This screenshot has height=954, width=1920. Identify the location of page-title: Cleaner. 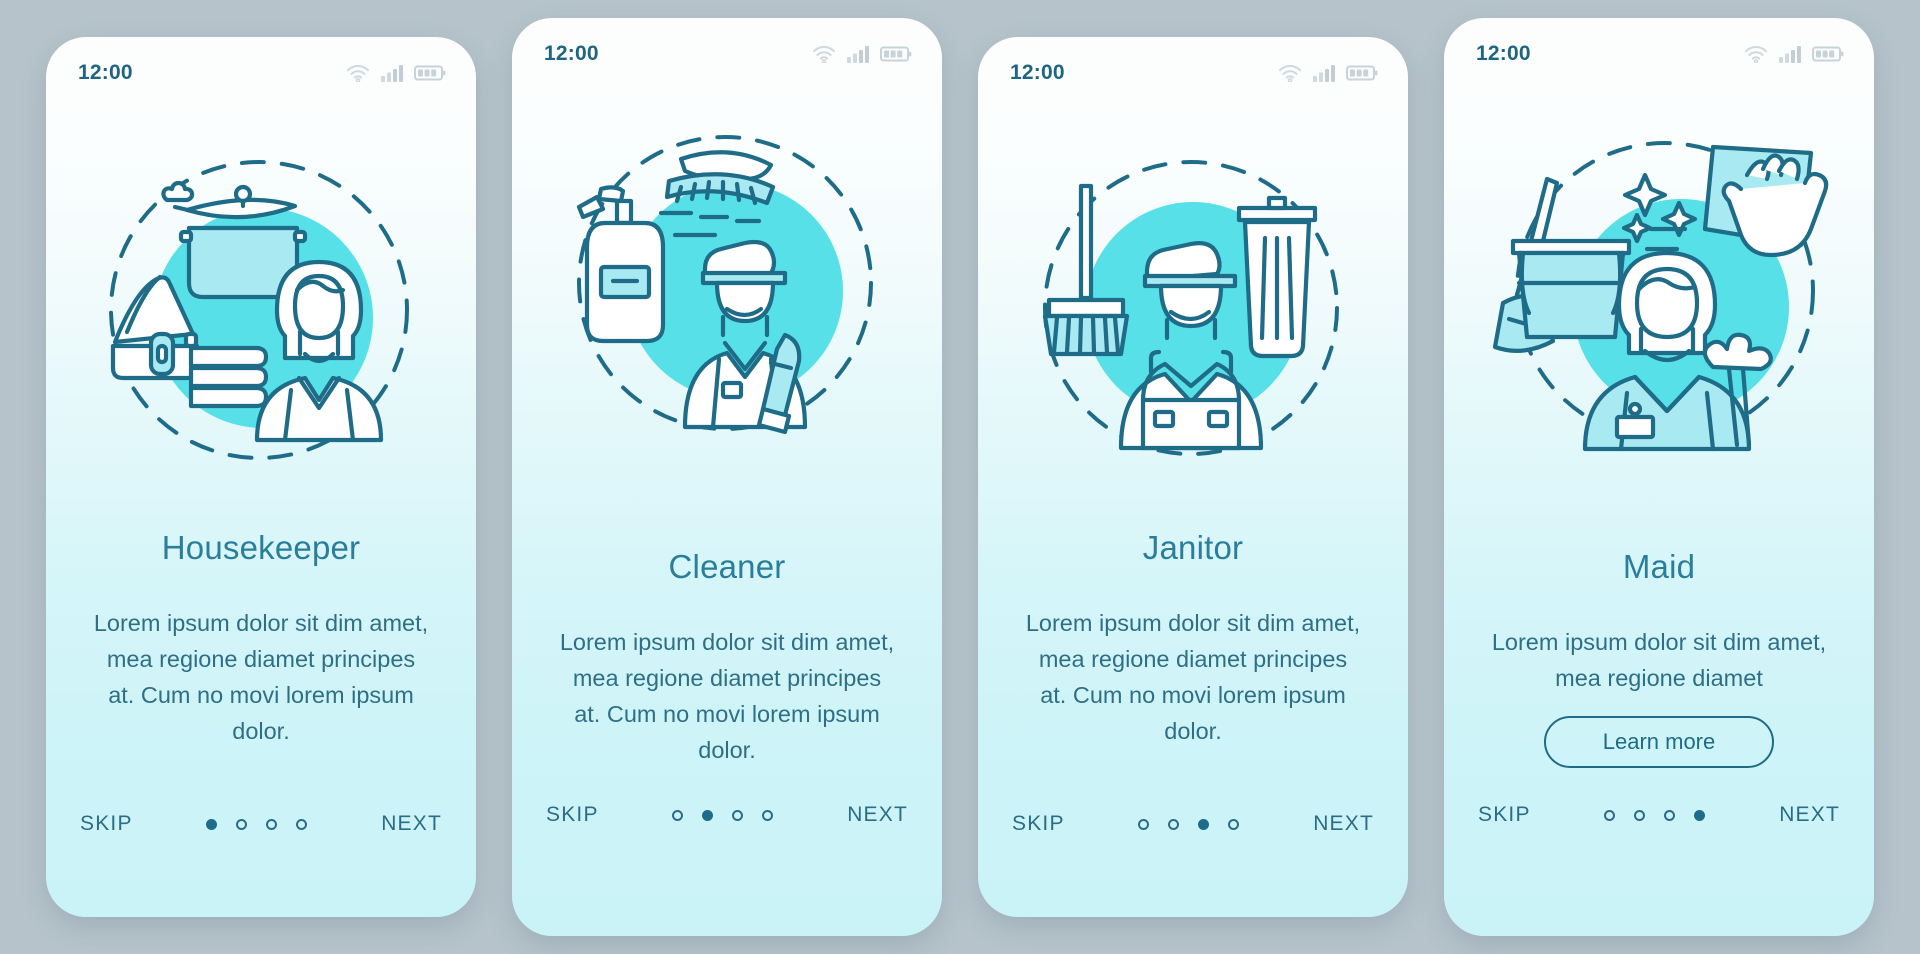
(727, 566).